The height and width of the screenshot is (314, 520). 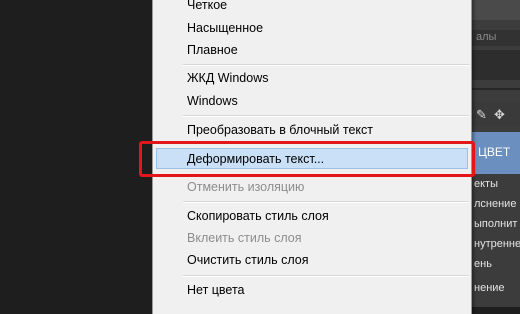 I want to click on menu-item-release-isolation: Отменить изоляцию, so click(x=245, y=187).